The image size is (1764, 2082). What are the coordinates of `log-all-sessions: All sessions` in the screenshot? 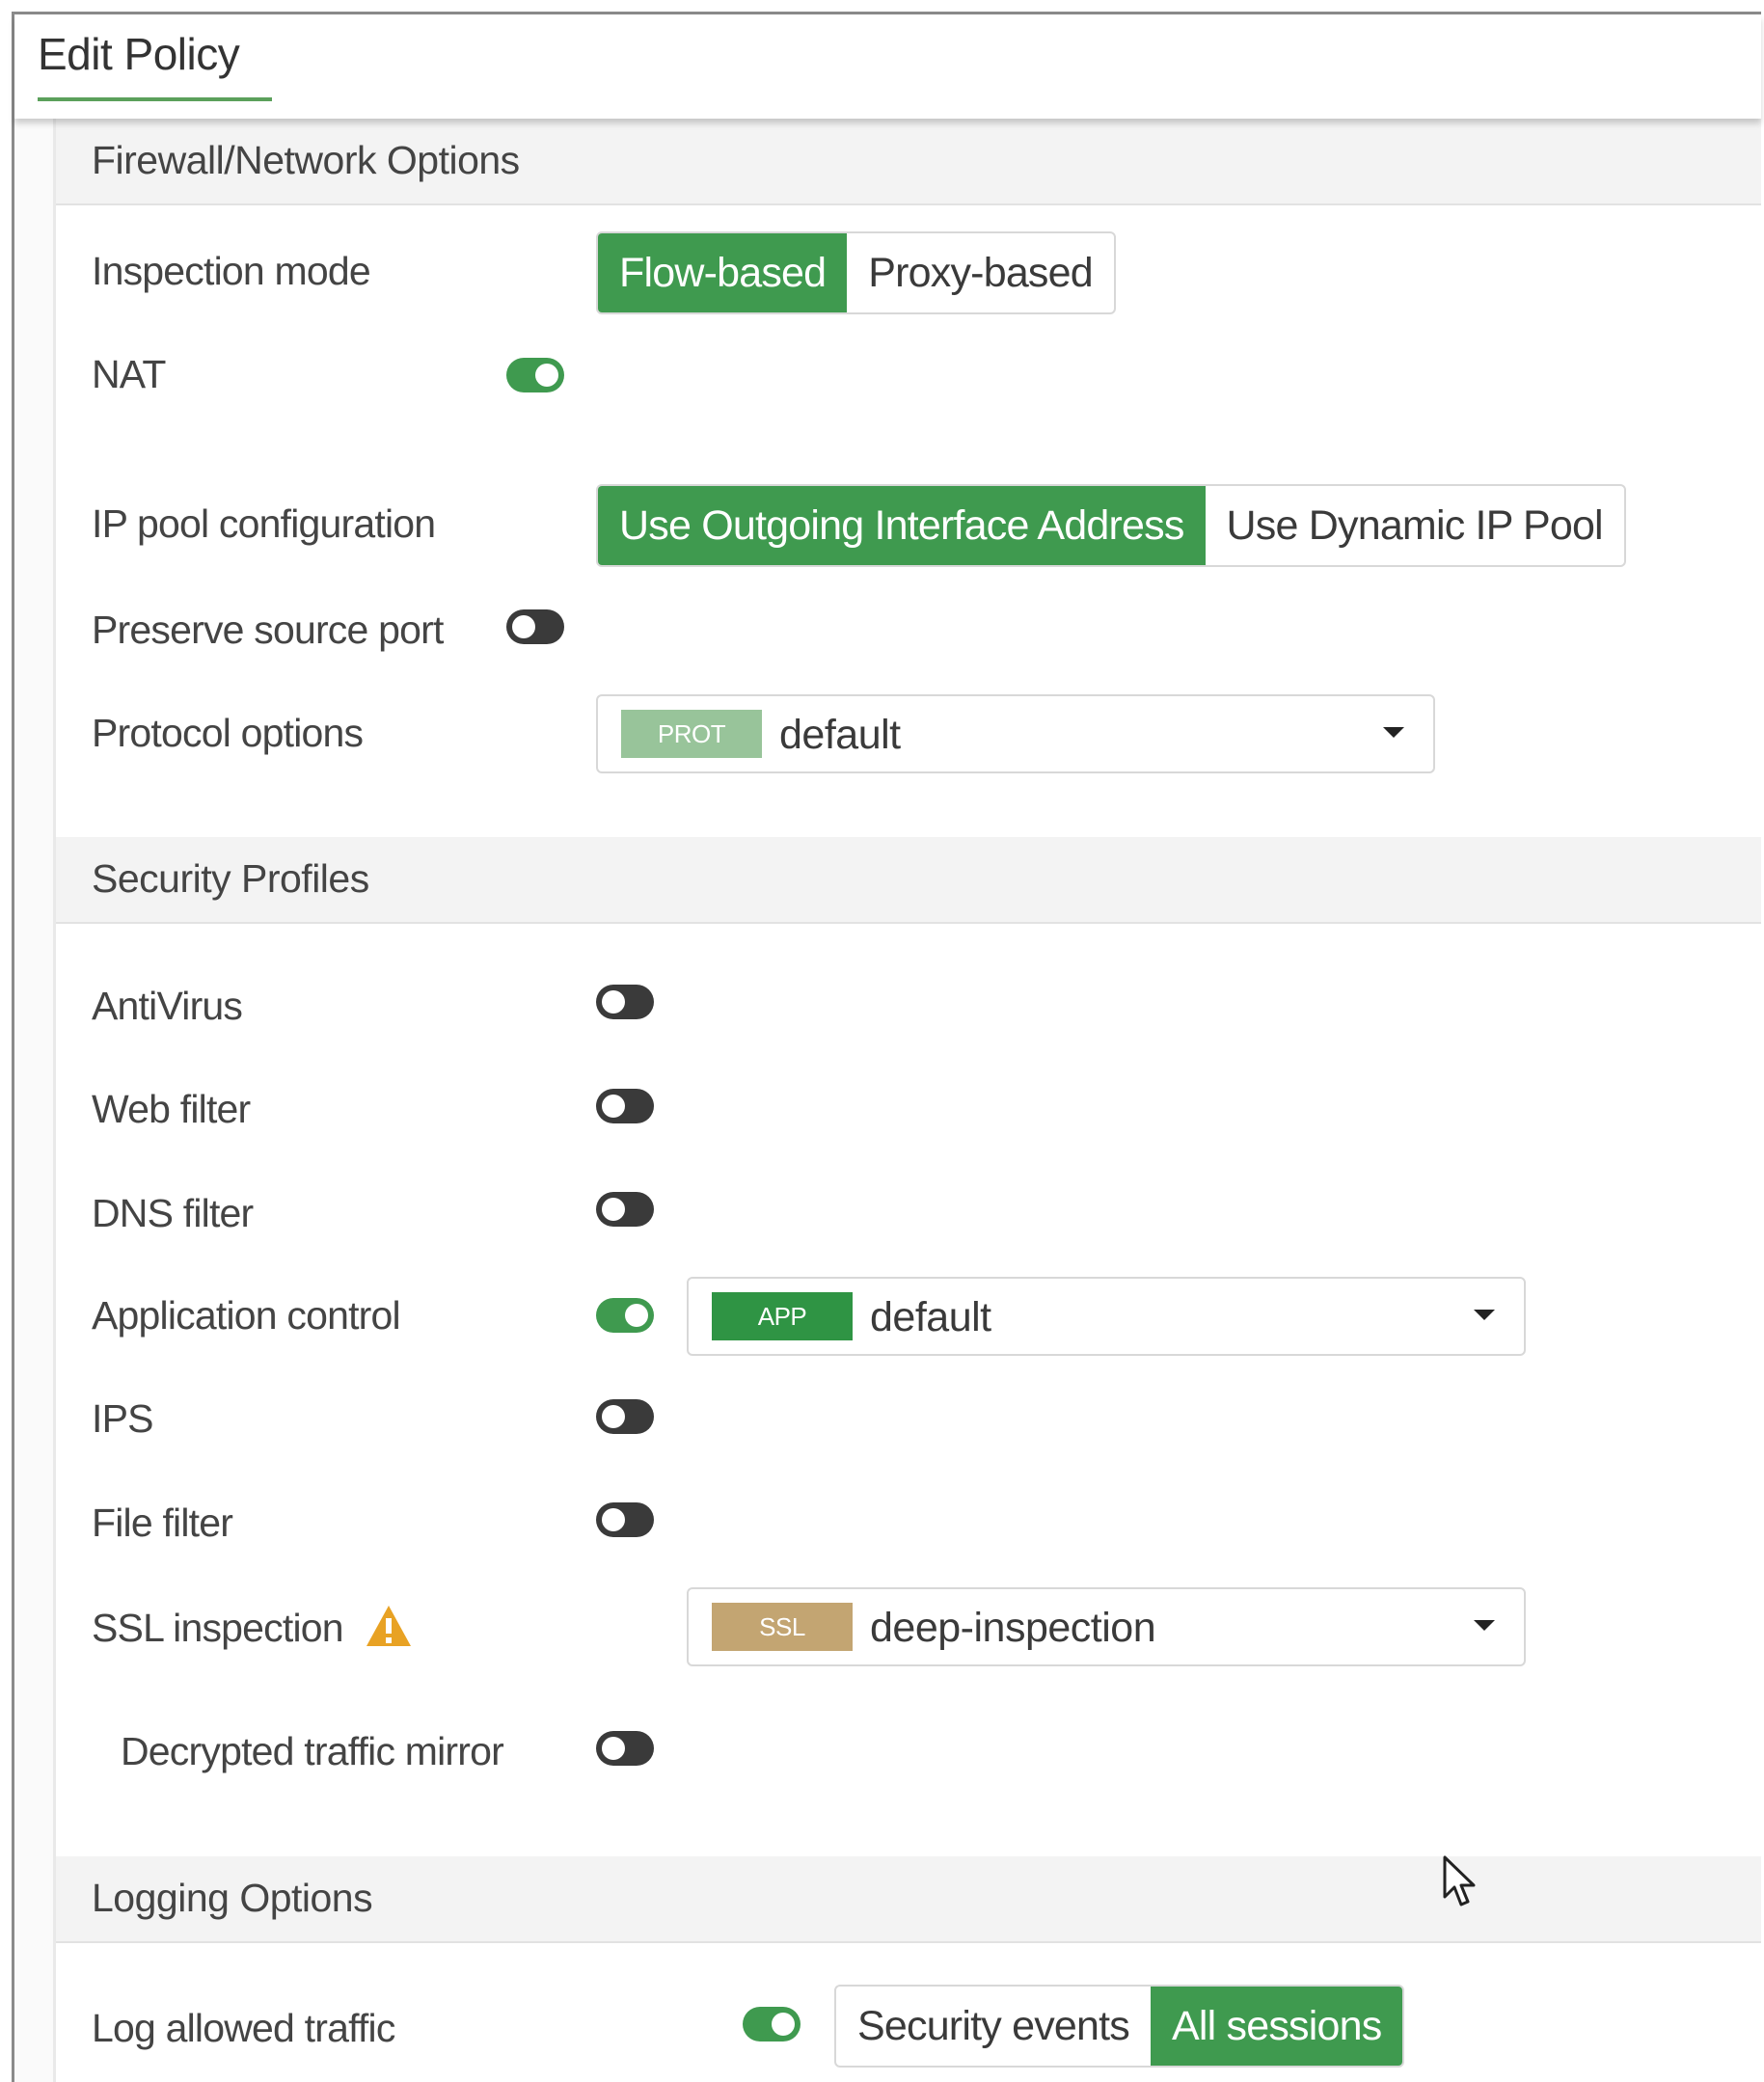 It's located at (1276, 2026).